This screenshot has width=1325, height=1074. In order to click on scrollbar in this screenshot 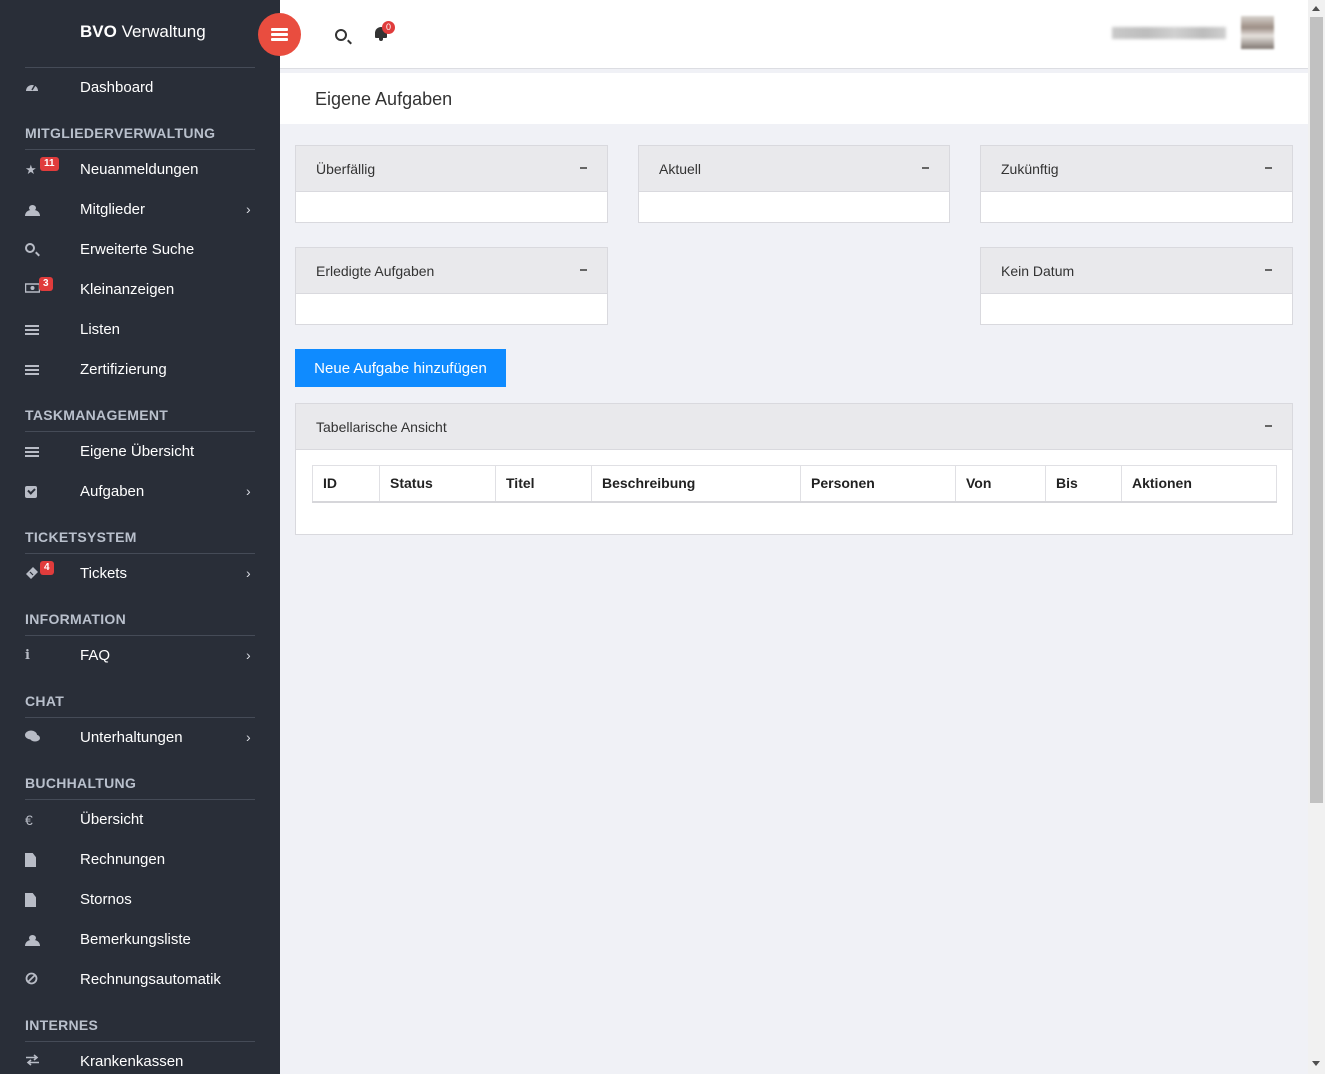, I will do `click(1316, 537)`.